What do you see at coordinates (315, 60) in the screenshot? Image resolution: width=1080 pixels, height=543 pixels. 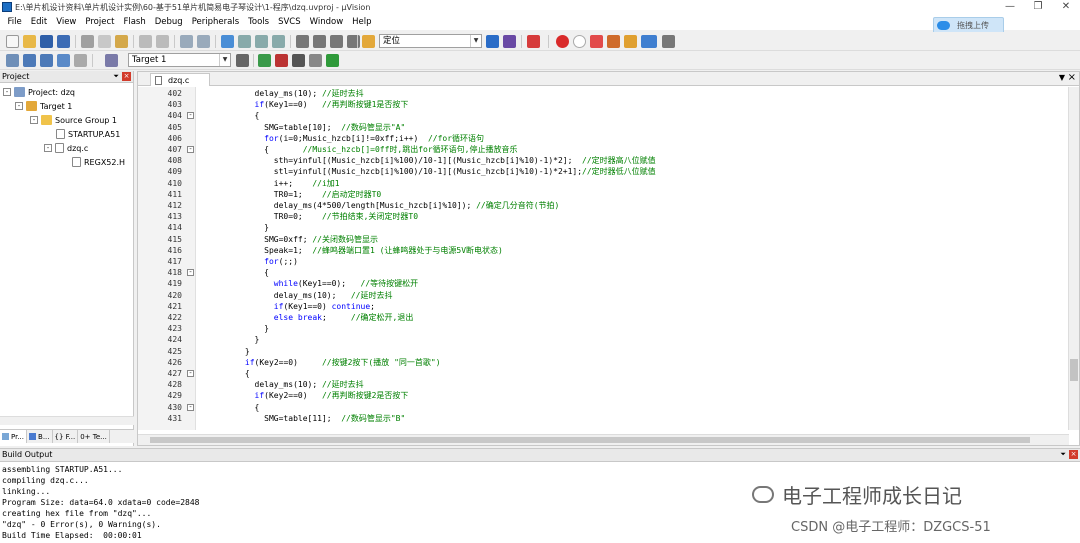 I see `manage-run-time-icon` at bounding box center [315, 60].